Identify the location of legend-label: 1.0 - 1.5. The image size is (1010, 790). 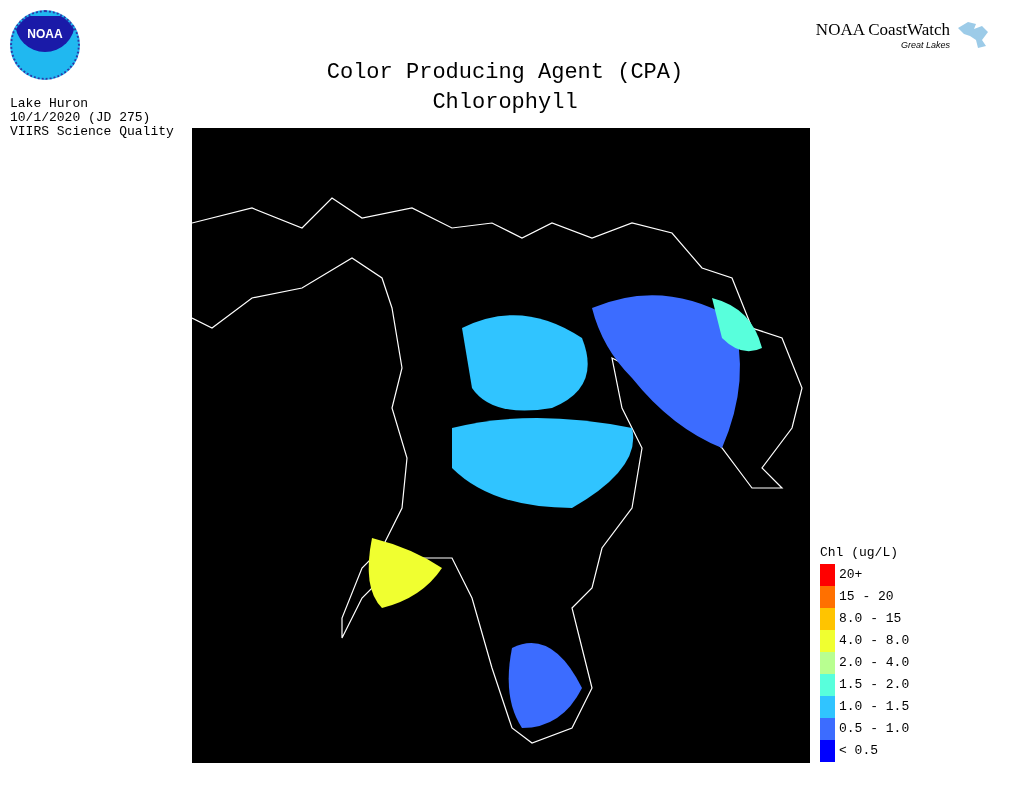
(874, 707).